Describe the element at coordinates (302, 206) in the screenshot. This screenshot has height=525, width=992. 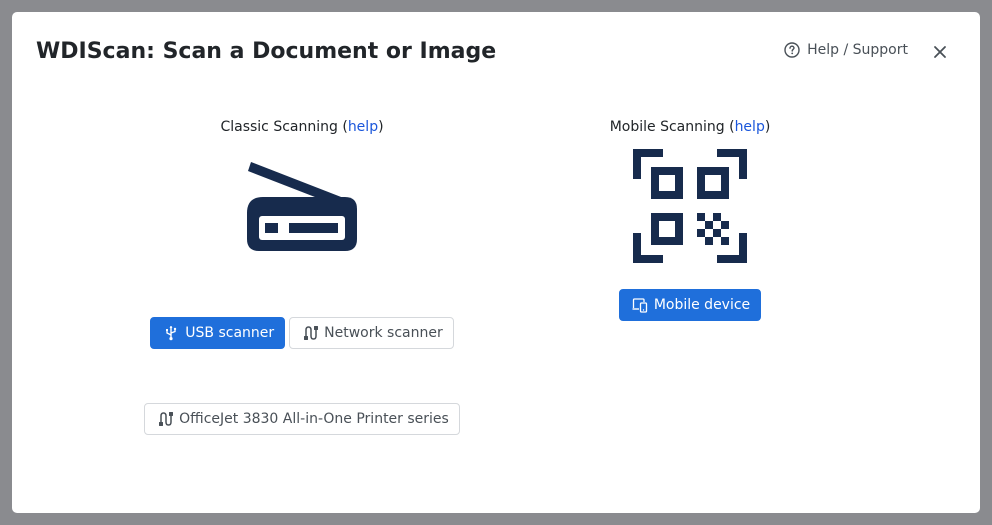
I see `flatbed-scanner-icon` at that location.